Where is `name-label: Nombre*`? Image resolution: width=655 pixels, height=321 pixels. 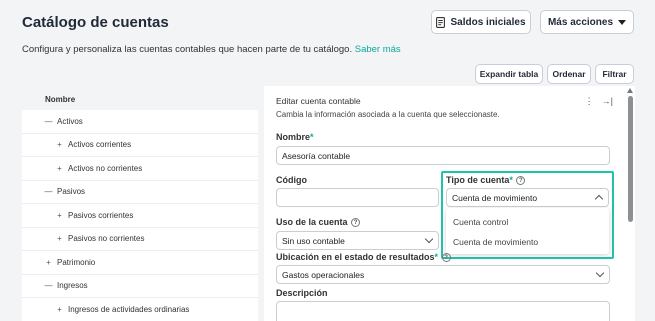 name-label: Nombre* is located at coordinates (295, 137).